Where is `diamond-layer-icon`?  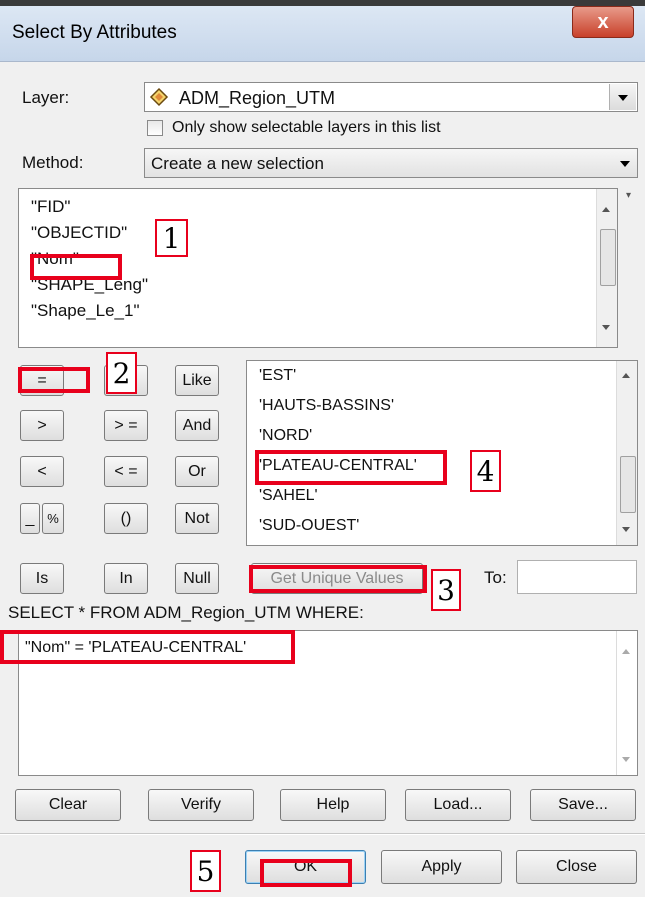
diamond-layer-icon is located at coordinates (159, 97).